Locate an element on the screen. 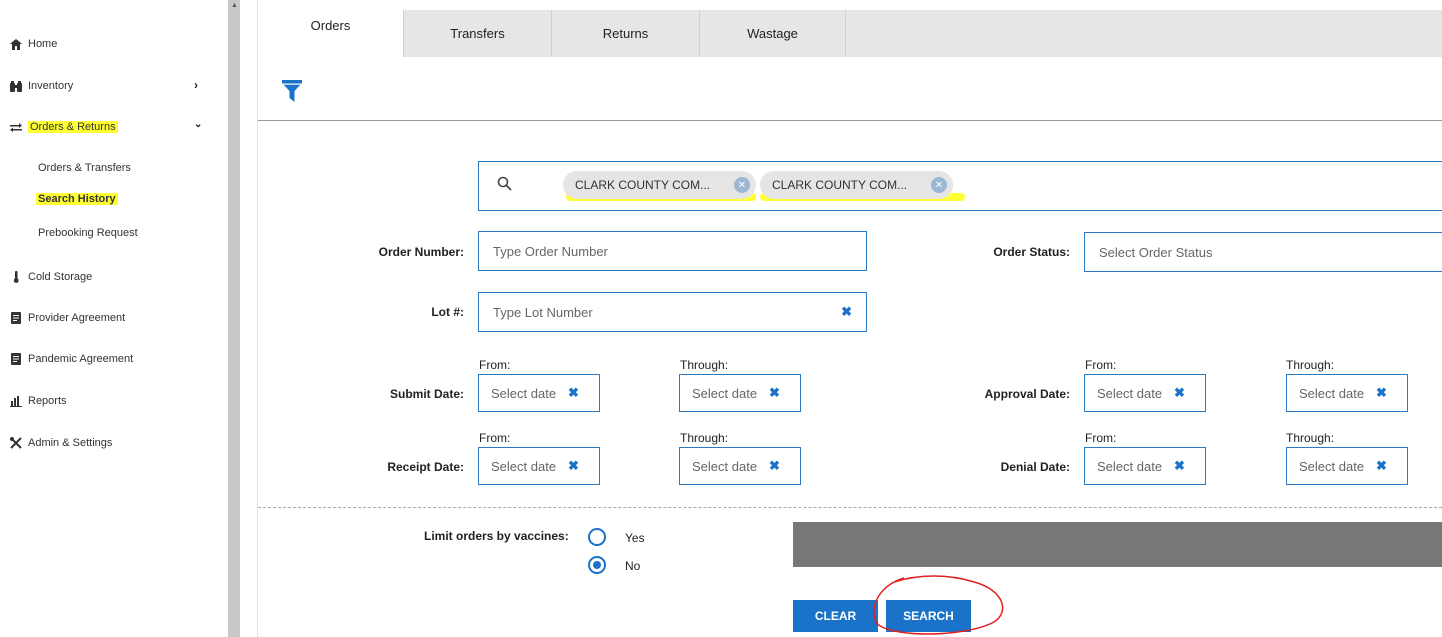 This screenshot has height=637, width=1442. sidebar-subitem-label: Orders & Transfers is located at coordinates (84, 168).